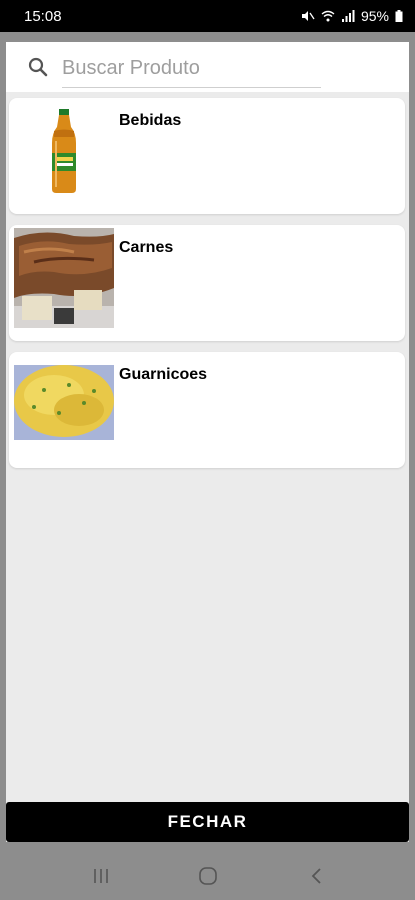  Describe the element at coordinates (146, 247) in the screenshot. I see `category-label: Carnes` at that location.